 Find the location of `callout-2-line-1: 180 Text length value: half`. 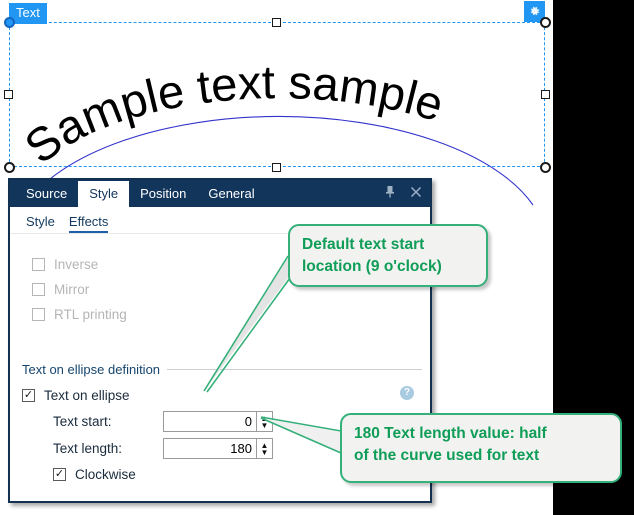

callout-2-line-1: 180 Text length value: half is located at coordinates (450, 433).